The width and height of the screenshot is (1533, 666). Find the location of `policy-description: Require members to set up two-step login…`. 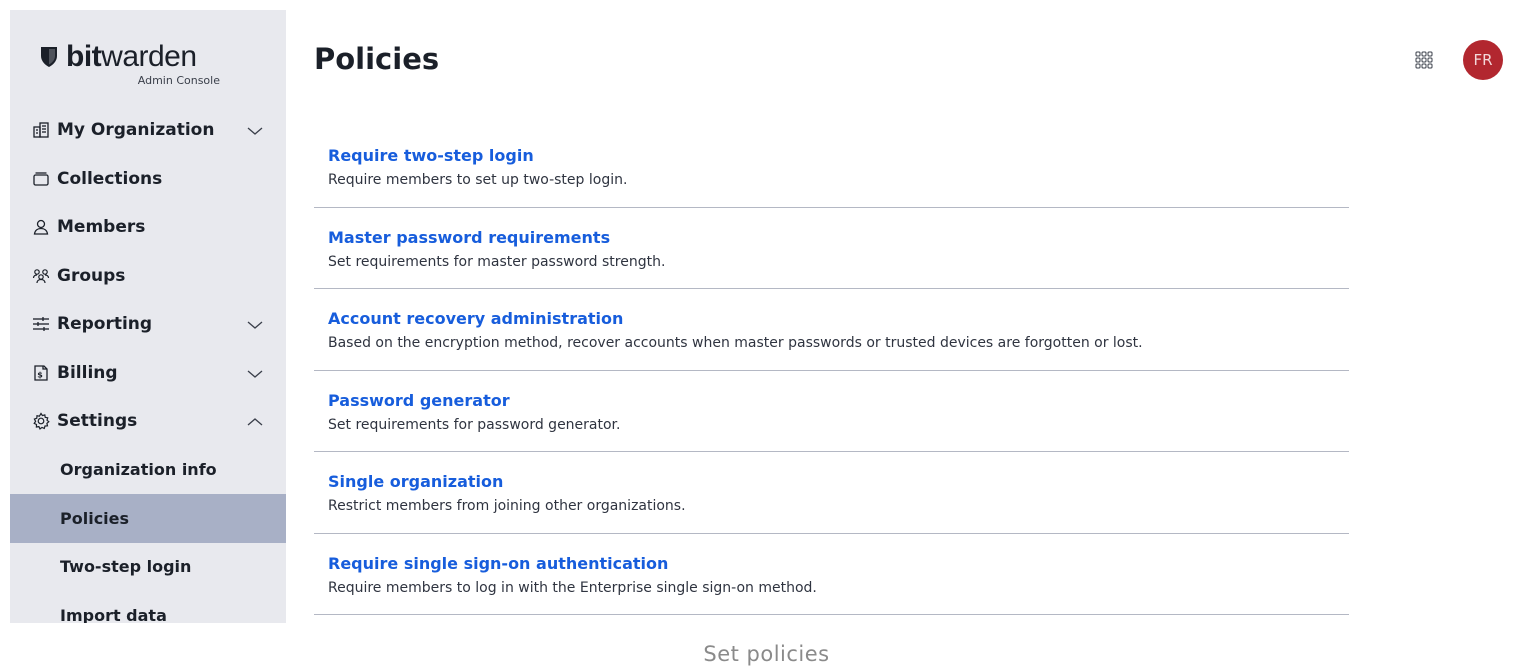

policy-description: Require members to set up two-step login… is located at coordinates (478, 180).